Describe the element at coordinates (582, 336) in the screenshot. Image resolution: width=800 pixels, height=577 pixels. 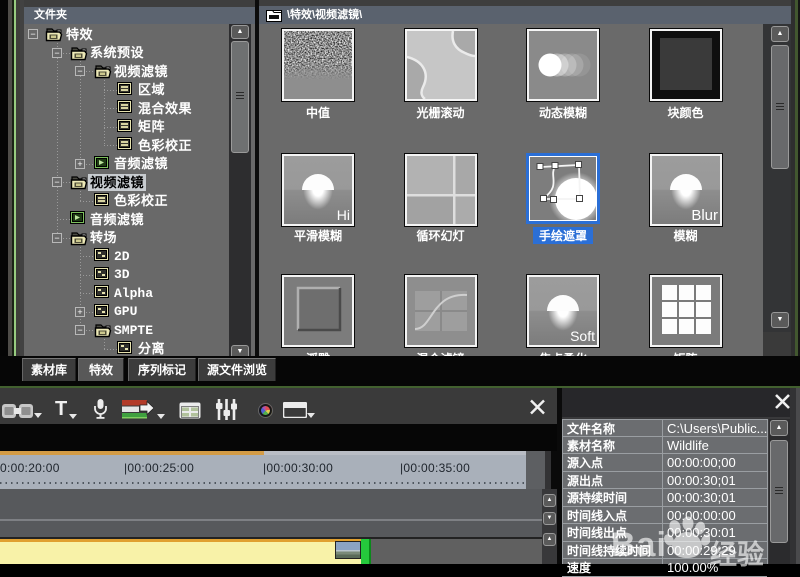
I see `svg-text: Soft` at that location.